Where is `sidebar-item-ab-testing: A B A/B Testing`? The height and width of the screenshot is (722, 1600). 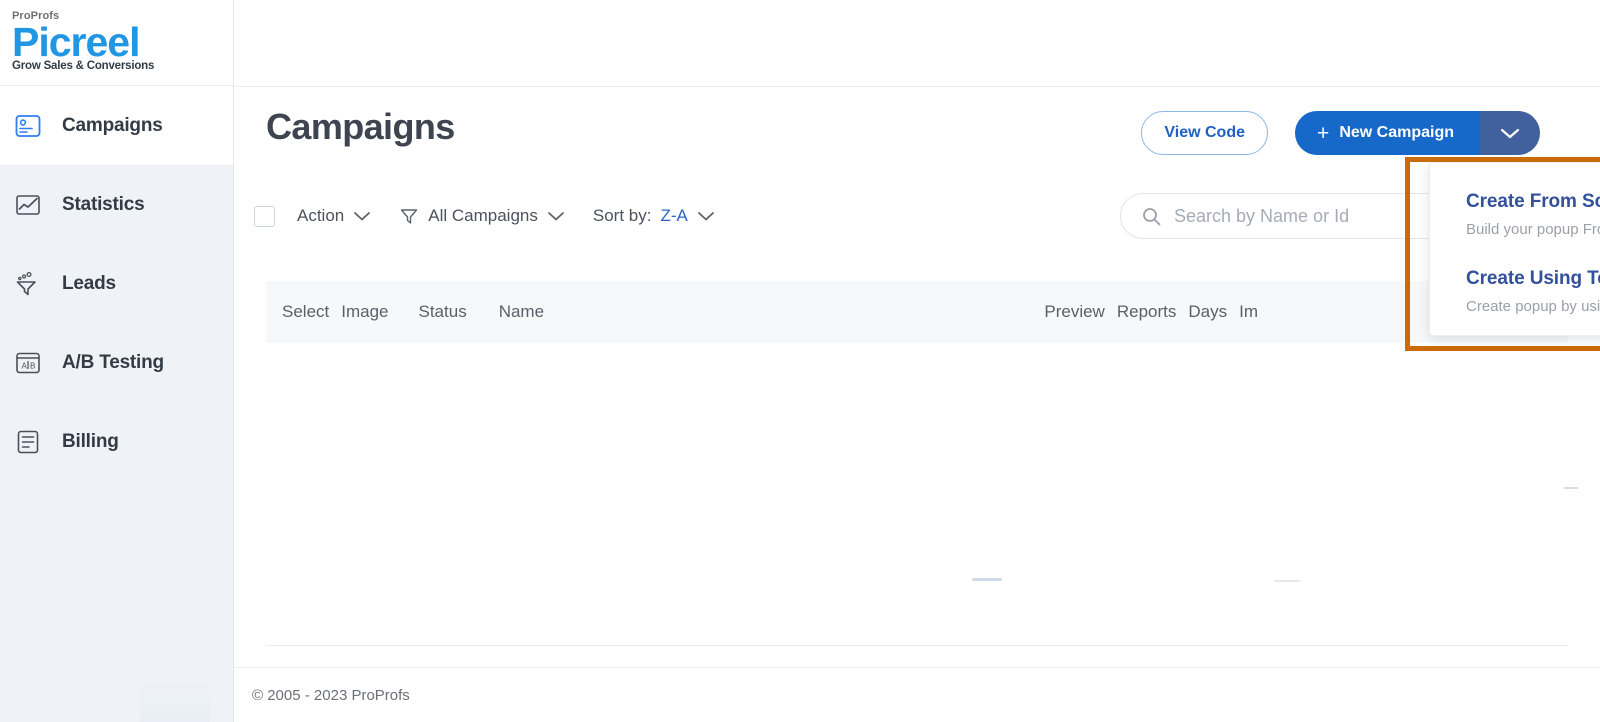
sidebar-item-ab-testing: A B A/B Testing is located at coordinates (116, 362).